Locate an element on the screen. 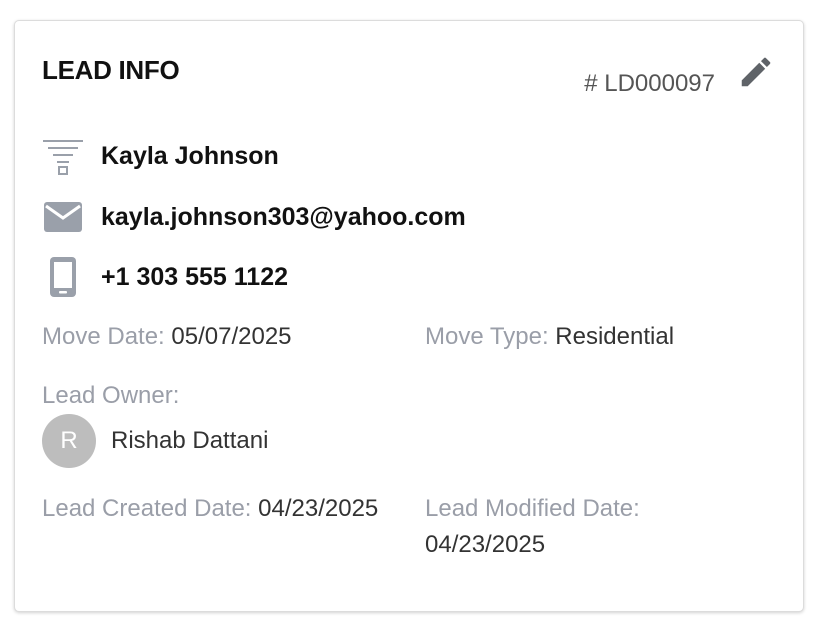 The height and width of the screenshot is (632, 828). avatar: R is located at coordinates (69, 441).